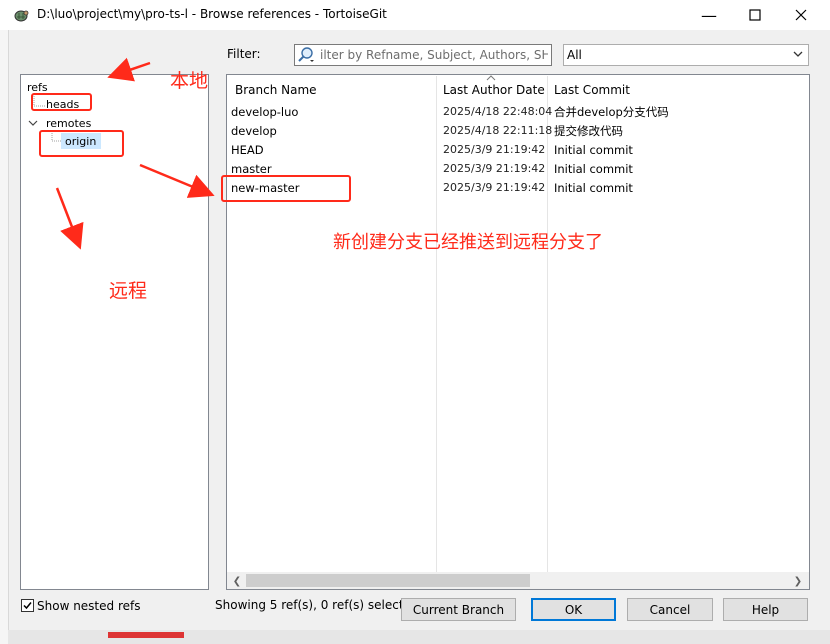  Describe the element at coordinates (177, 180) in the screenshot. I see `arrow-to-new-master` at that location.